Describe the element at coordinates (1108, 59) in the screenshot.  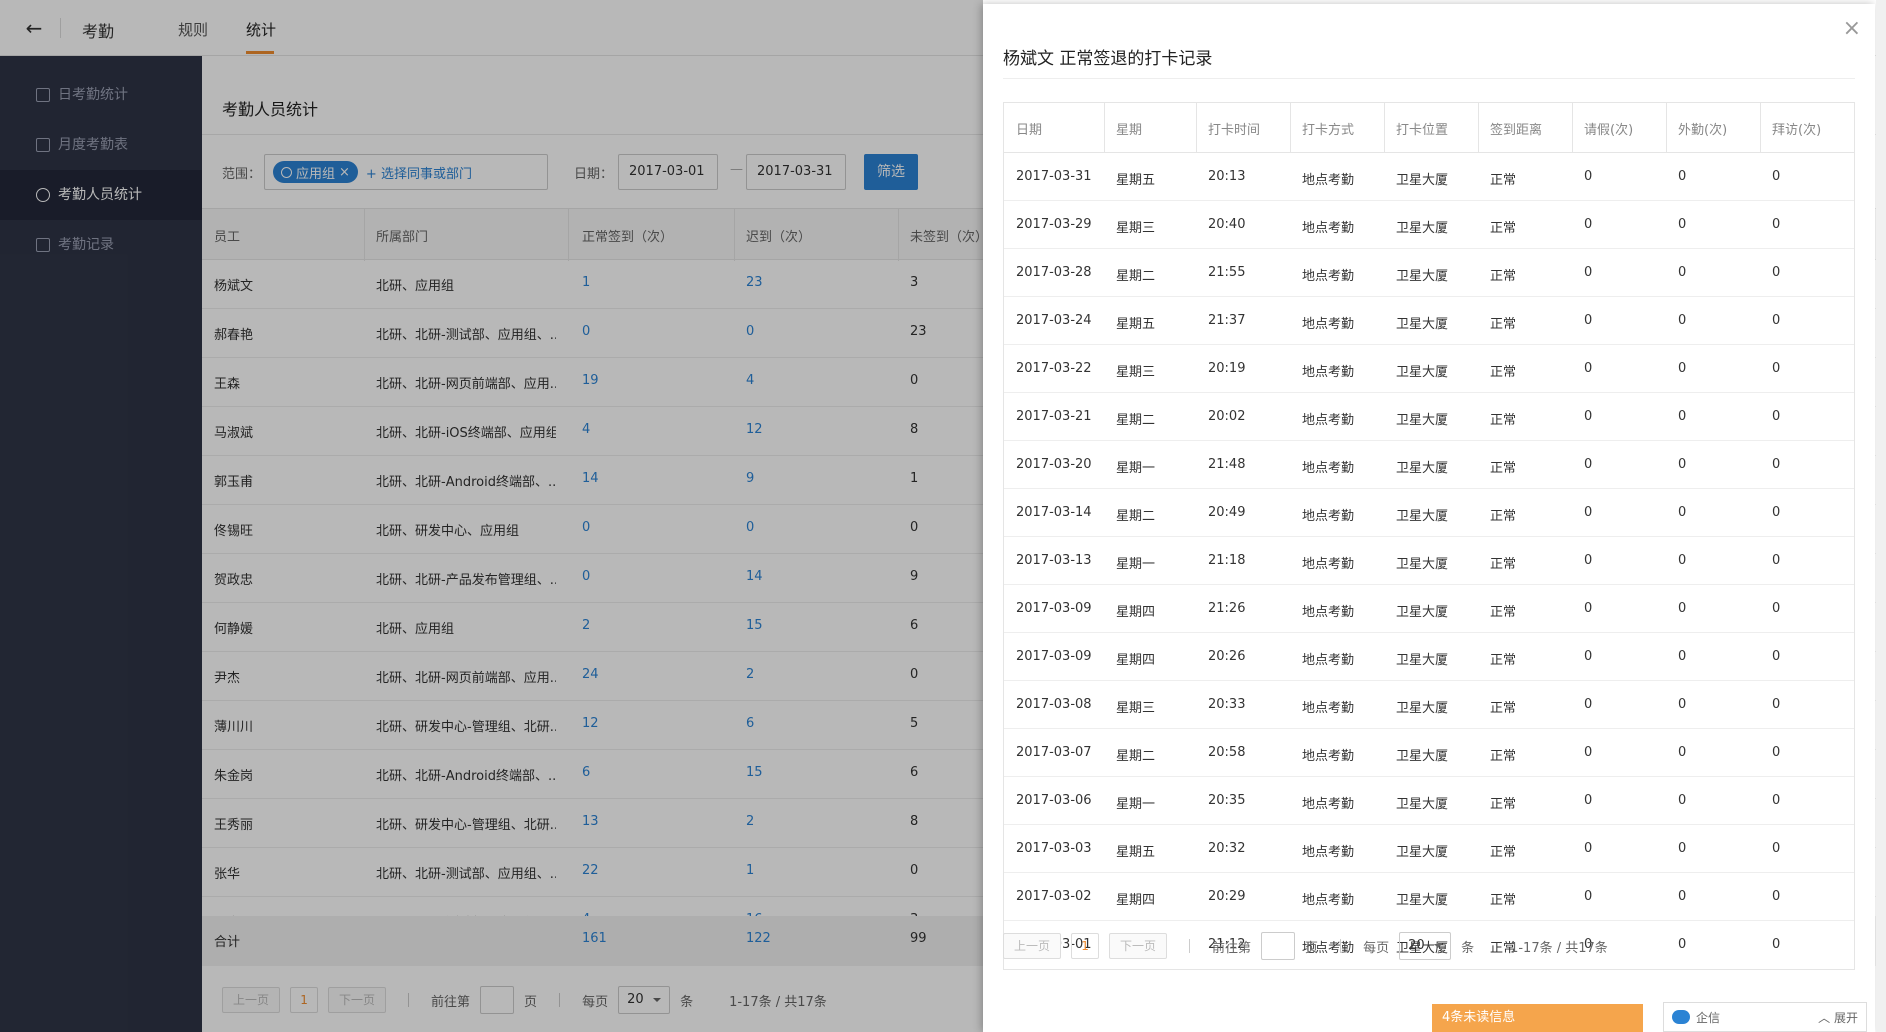
I see `drawer-title: 杨斌文 正常签退的打卡记录` at that location.